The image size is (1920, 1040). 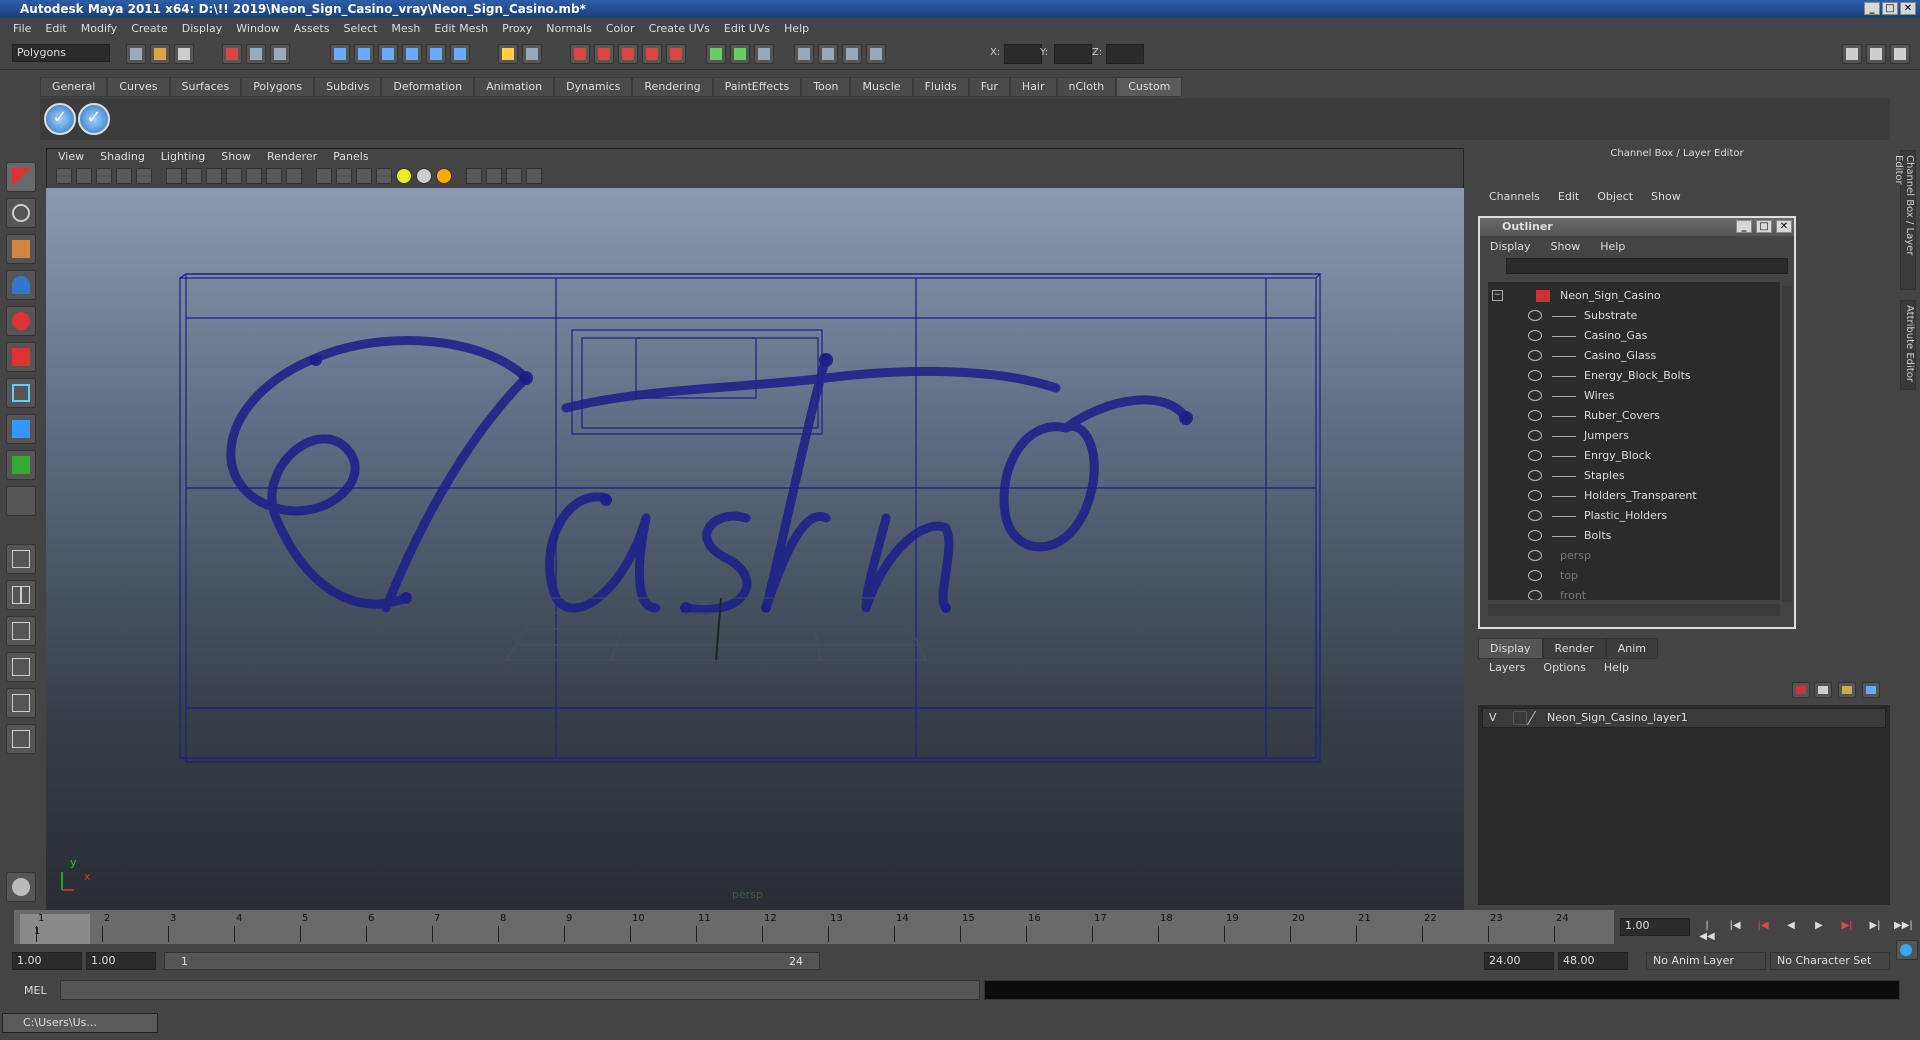 I want to click on z-field, so click(x=1125, y=54).